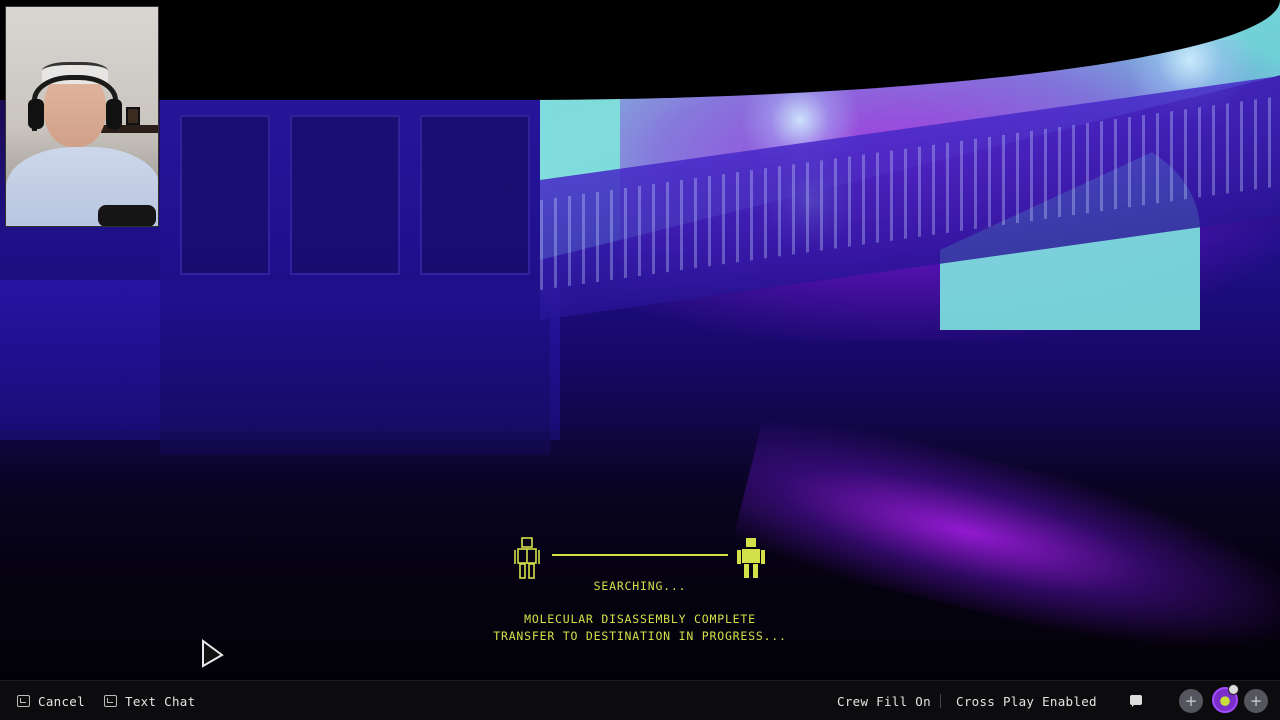 This screenshot has width=1280, height=720. I want to click on webcam-controller, so click(127, 215).